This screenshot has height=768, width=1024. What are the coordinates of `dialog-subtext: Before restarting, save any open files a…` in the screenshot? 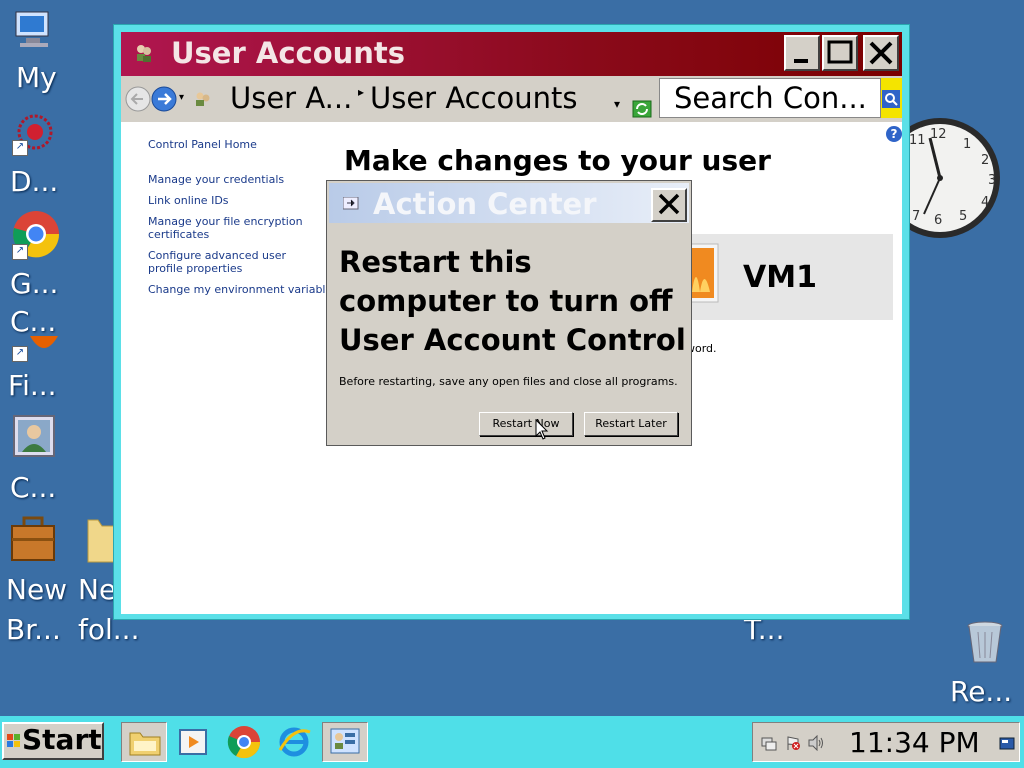 It's located at (508, 381).